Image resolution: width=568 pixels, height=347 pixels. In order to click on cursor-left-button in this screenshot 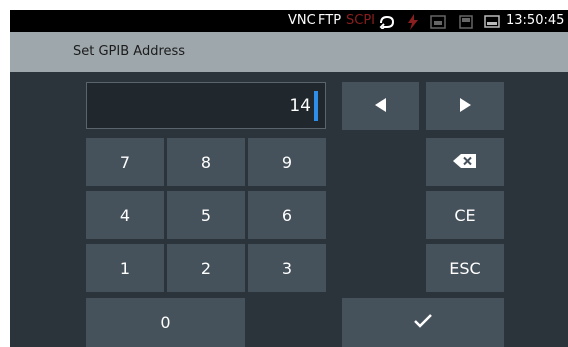, I will do `click(380, 106)`.